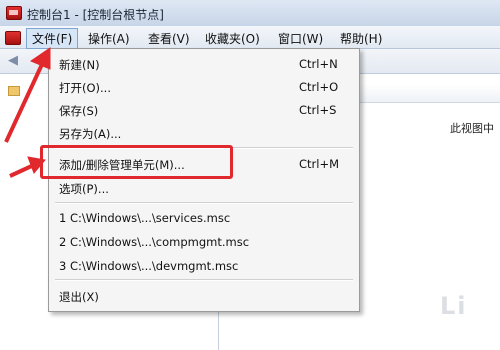 This screenshot has height=350, width=500. I want to click on menu-file: 文件(F), so click(52, 38).